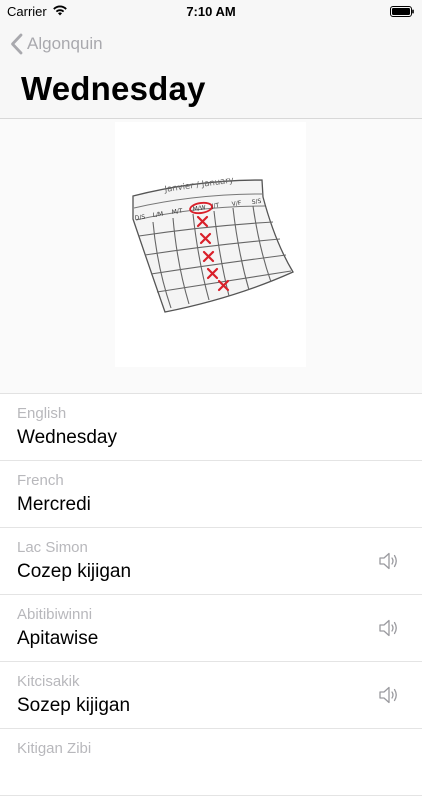 This screenshot has width=422, height=796. I want to click on back-label: Algonquin, so click(65, 43).